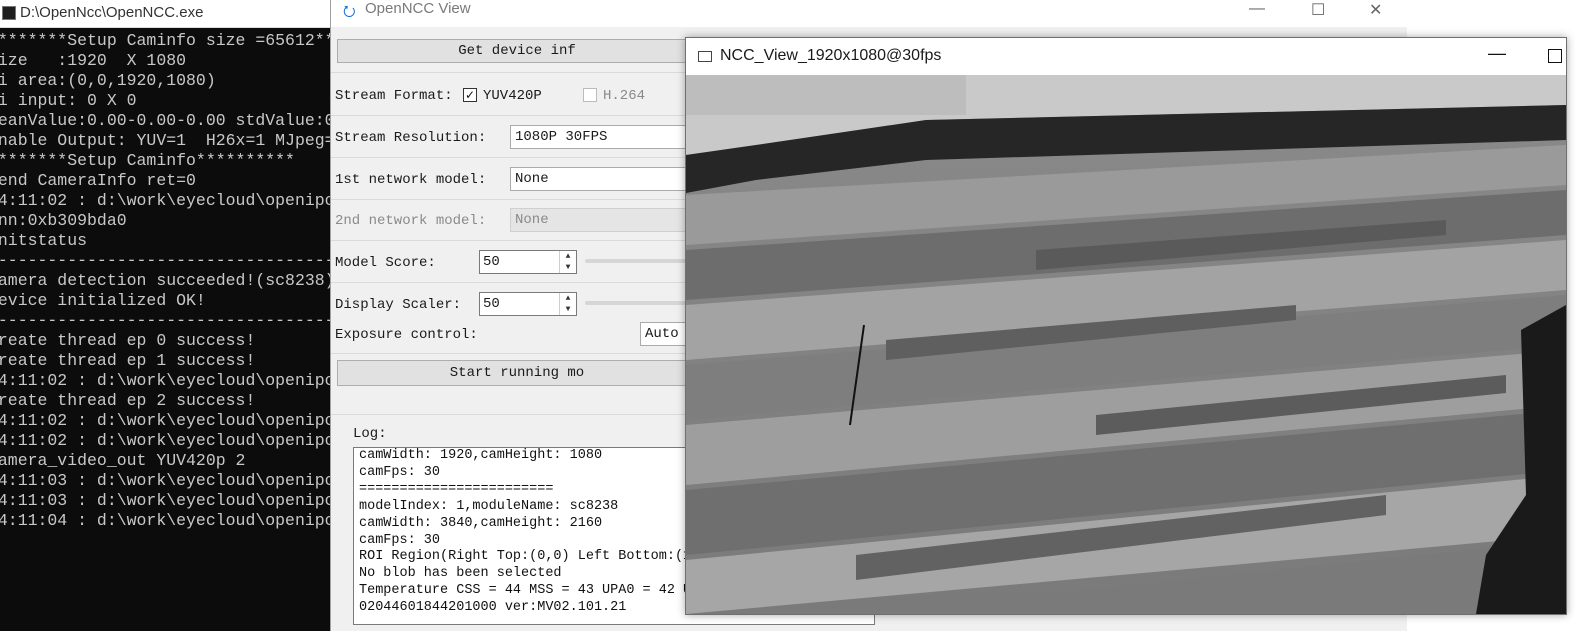 This screenshot has height=631, width=1575. I want to click on first-network-model-select: None, so click(610, 179).